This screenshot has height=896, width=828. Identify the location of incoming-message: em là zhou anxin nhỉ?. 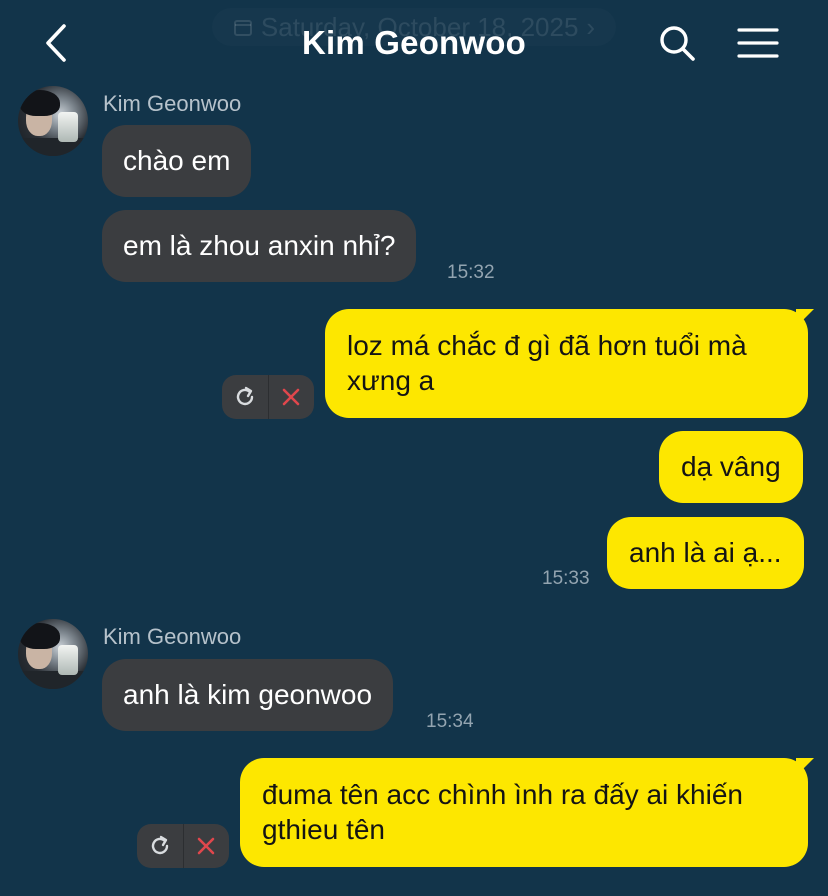
(259, 246).